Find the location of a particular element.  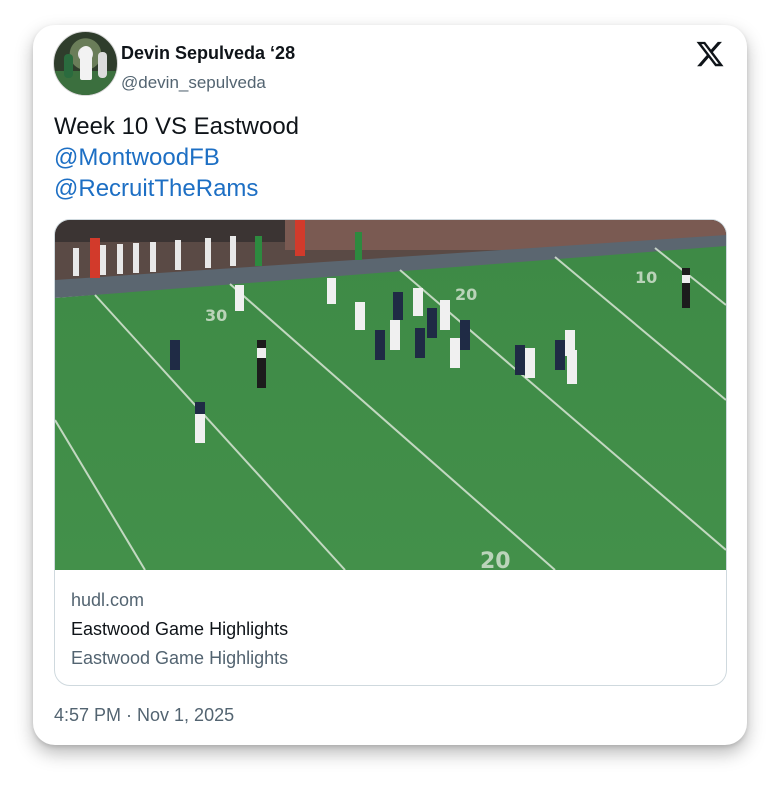

link-title: Eastwood Game Highlights is located at coordinates (180, 629).